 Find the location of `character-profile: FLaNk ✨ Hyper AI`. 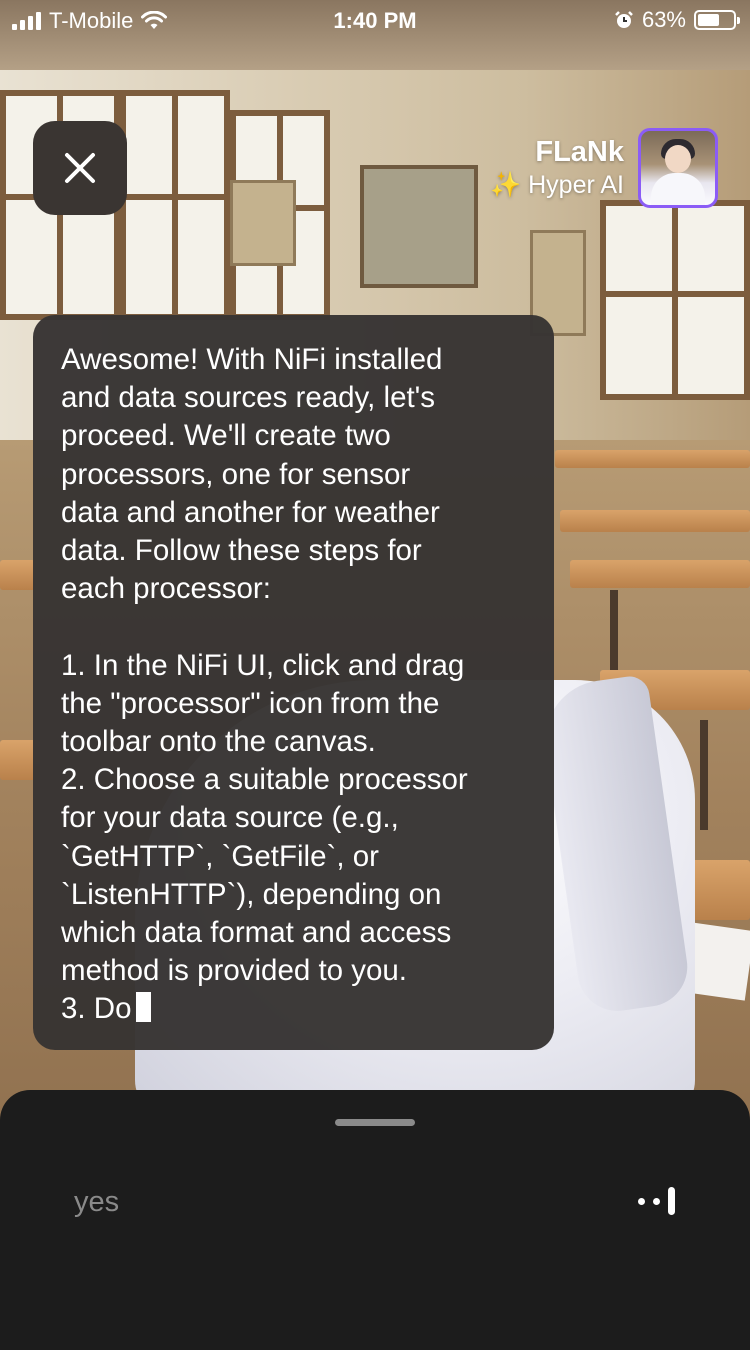

character-profile: FLaNk ✨ Hyper AI is located at coordinates (604, 168).